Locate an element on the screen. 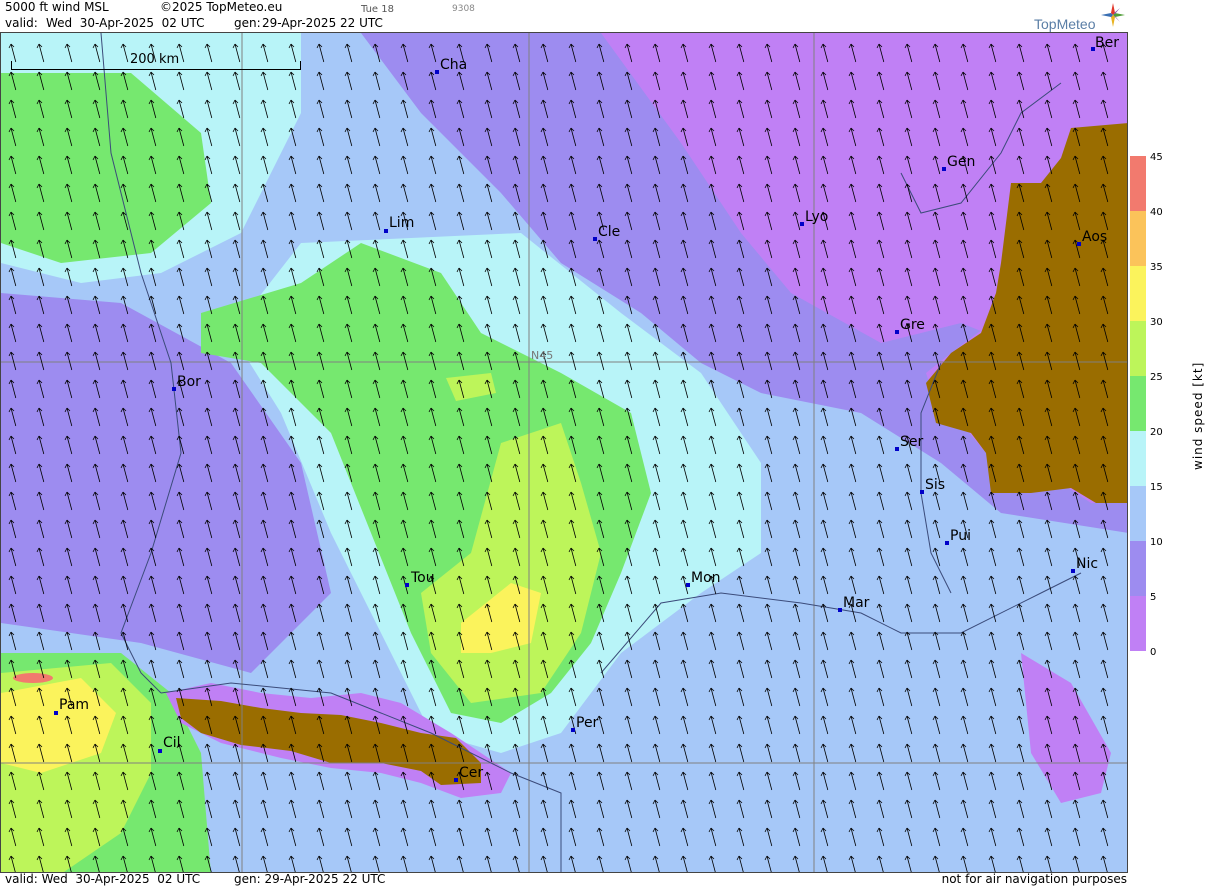 The image size is (1219, 887). legend-tick: 10 is located at coordinates (1156, 542).